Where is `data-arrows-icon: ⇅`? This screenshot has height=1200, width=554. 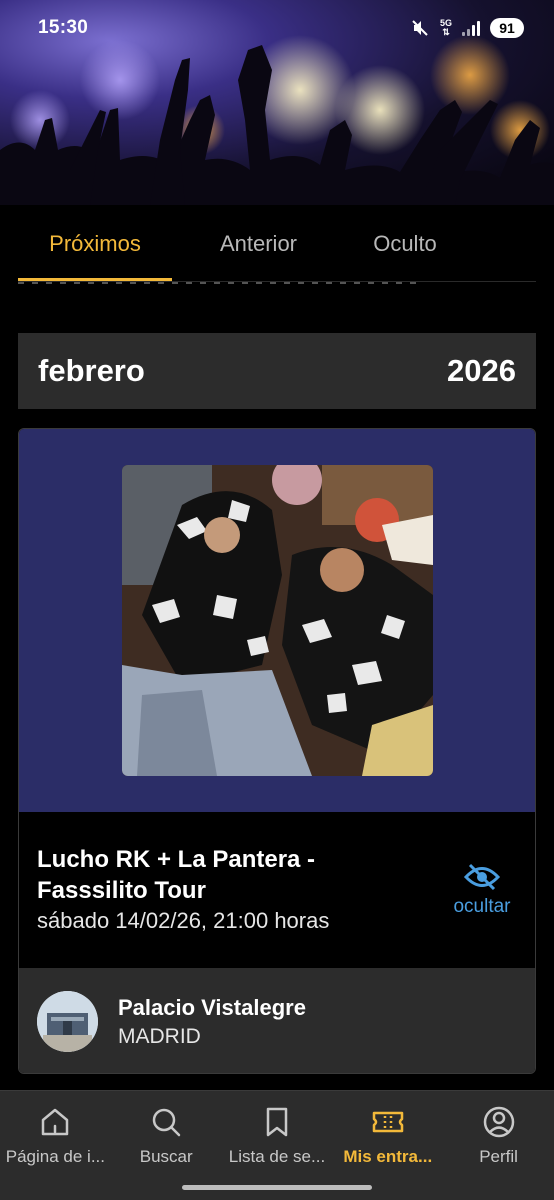 data-arrows-icon: ⇅ is located at coordinates (446, 32).